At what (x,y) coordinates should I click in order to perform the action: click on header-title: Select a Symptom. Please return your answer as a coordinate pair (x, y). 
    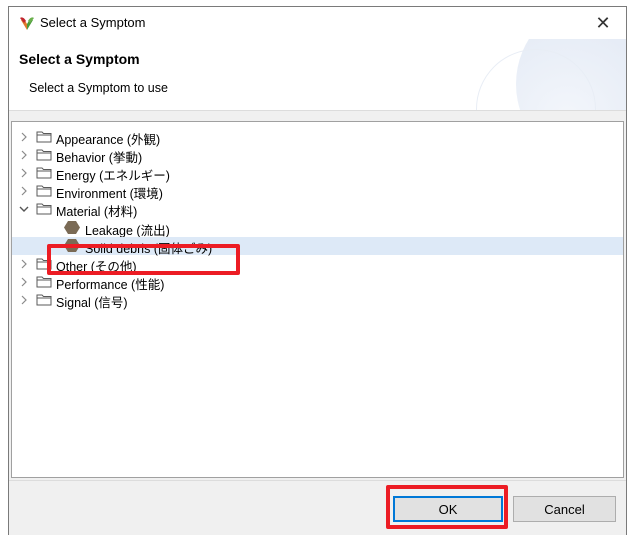
    Looking at the image, I should click on (79, 59).